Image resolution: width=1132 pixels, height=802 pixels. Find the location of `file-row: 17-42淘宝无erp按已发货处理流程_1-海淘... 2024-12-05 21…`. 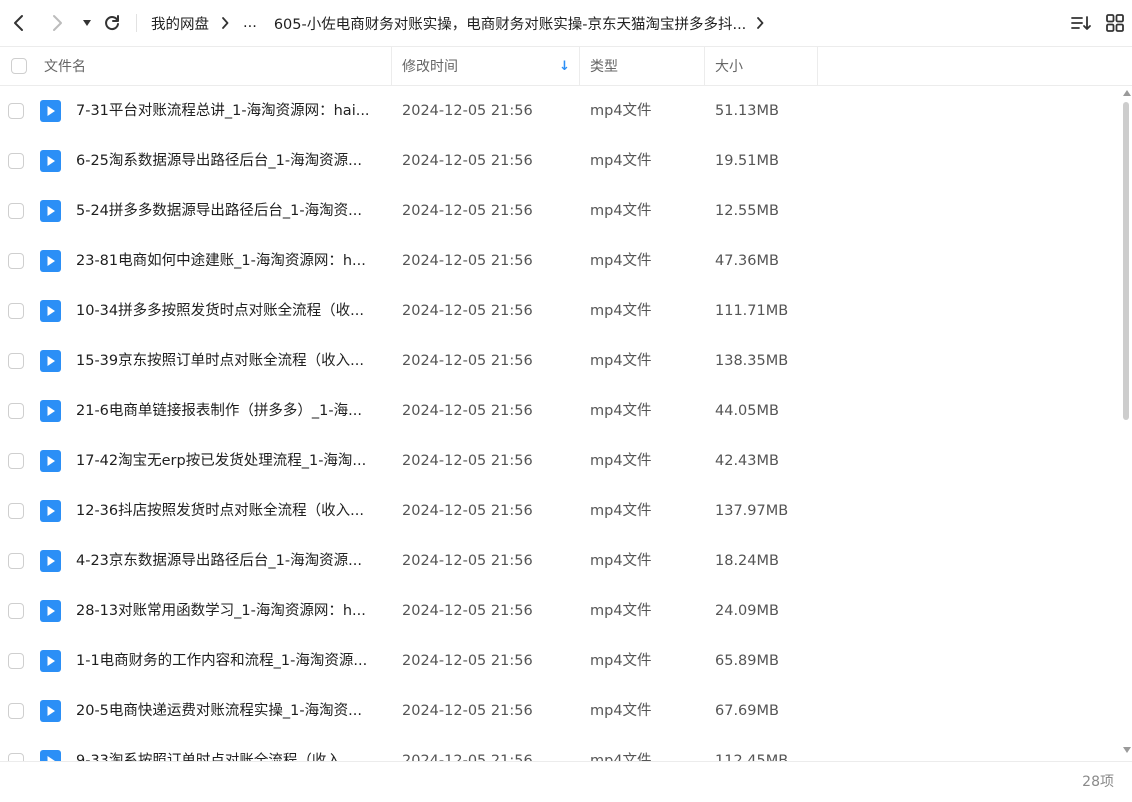

file-row: 17-42淘宝无erp按已发货处理流程_1-海淘... 2024-12-05 21… is located at coordinates (560, 461).